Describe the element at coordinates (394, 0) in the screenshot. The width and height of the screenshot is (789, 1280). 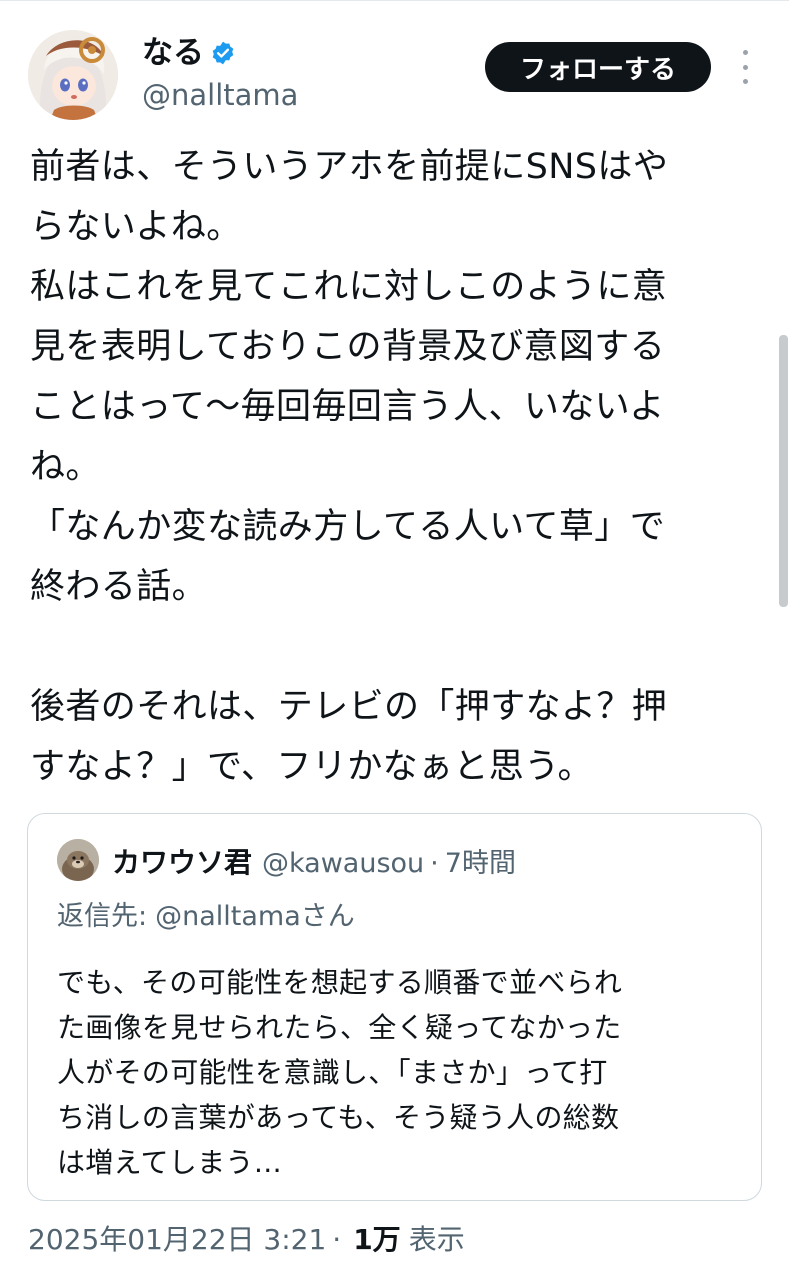
I see `top-divider` at that location.